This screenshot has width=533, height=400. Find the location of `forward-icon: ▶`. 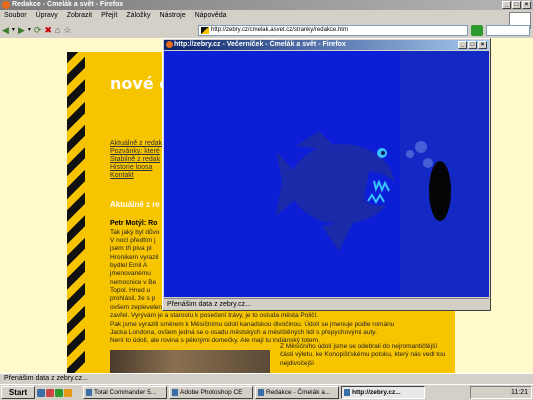

forward-icon: ▶ is located at coordinates (21, 30).